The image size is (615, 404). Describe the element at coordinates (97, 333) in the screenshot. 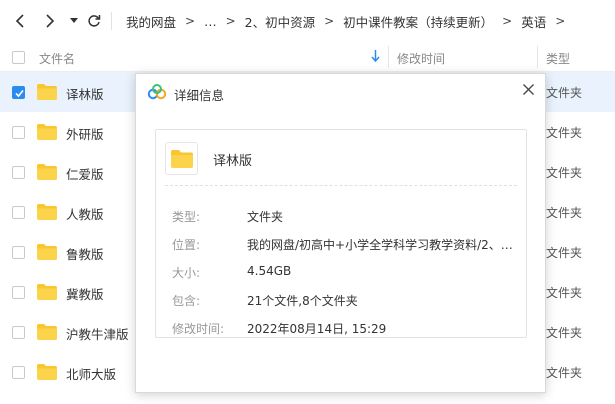

I see `file-name: 沪教牛津版` at that location.